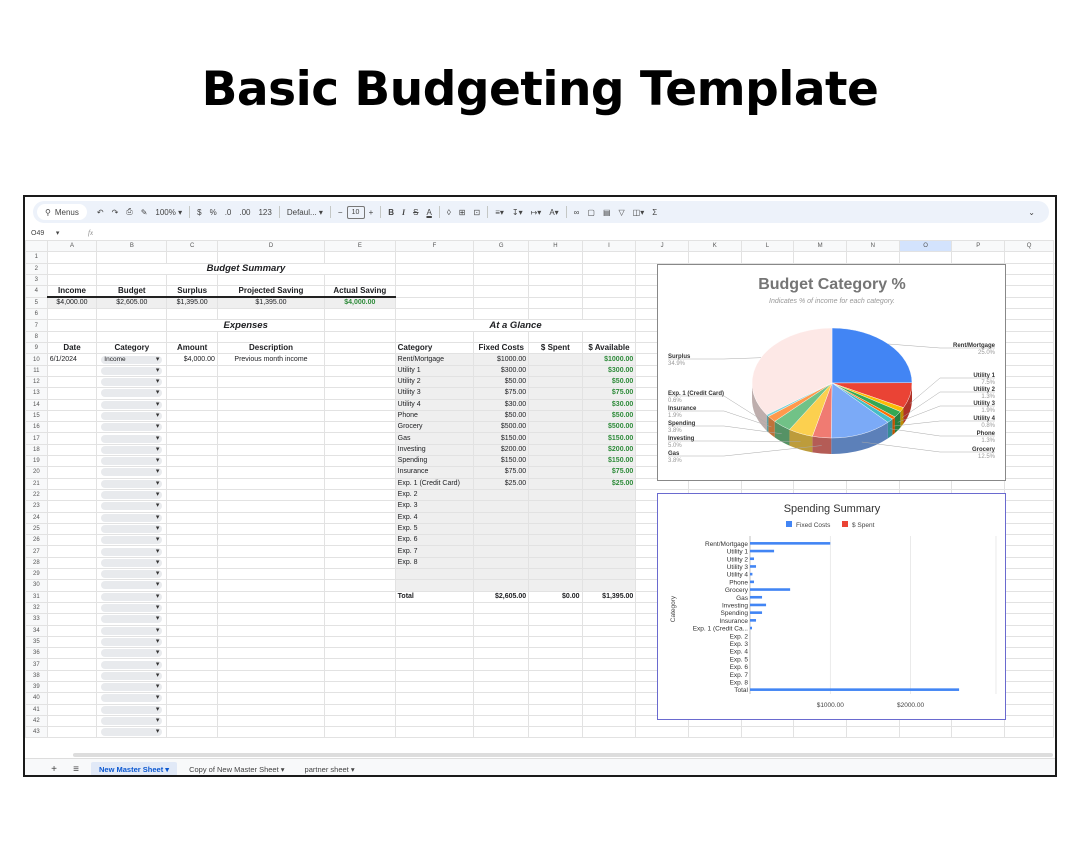 The image size is (1080, 864). I want to click on budget-value-cell: $2,605.00, so click(132, 303).